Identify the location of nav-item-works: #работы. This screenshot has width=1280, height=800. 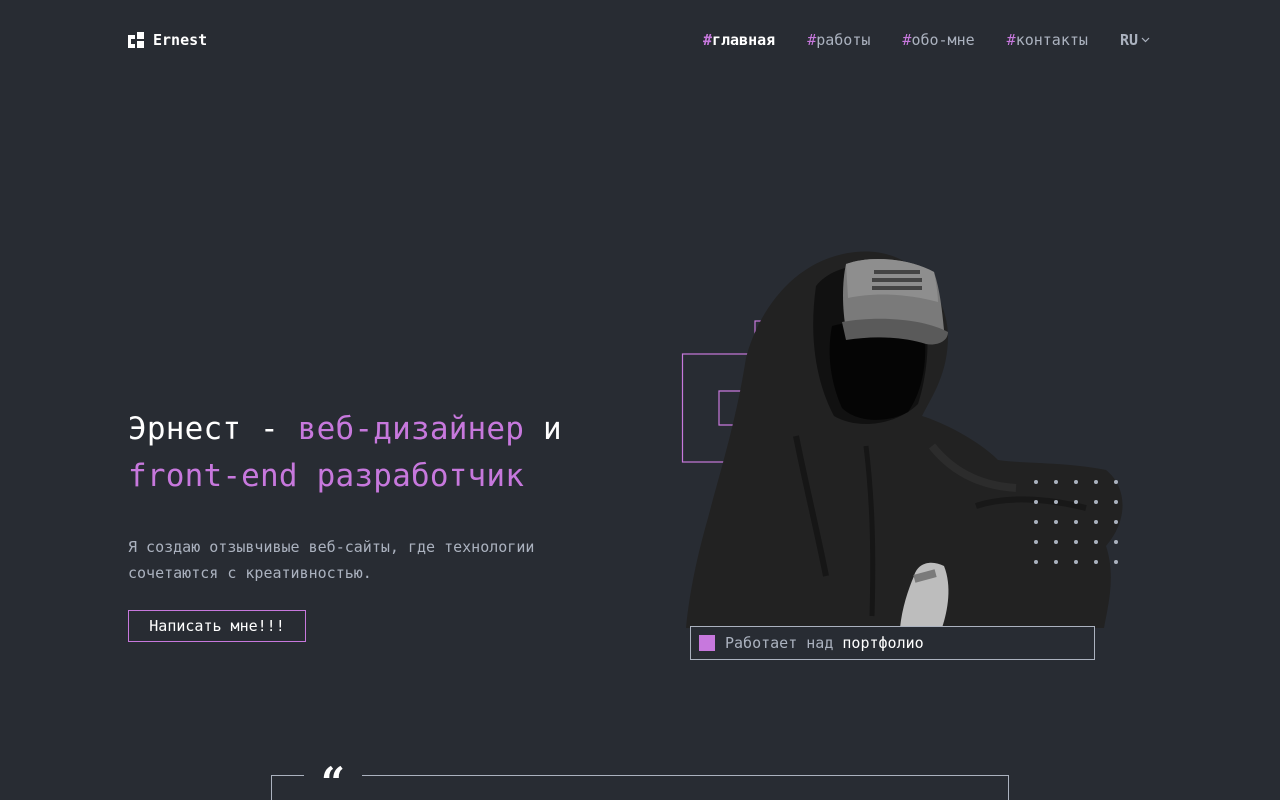
(838, 40).